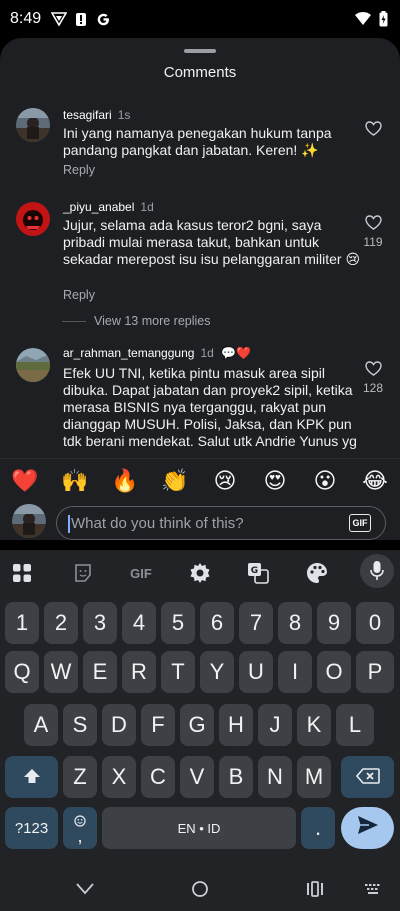 Image resolution: width=400 pixels, height=911 pixels. Describe the element at coordinates (22, 623) in the screenshot. I see `key-1: 1` at that location.